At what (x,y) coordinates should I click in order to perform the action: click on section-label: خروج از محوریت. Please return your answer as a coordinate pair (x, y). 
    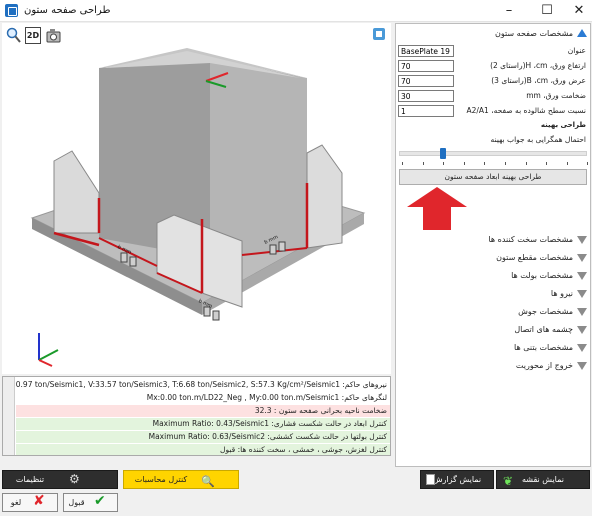
    Looking at the image, I should click on (544, 365).